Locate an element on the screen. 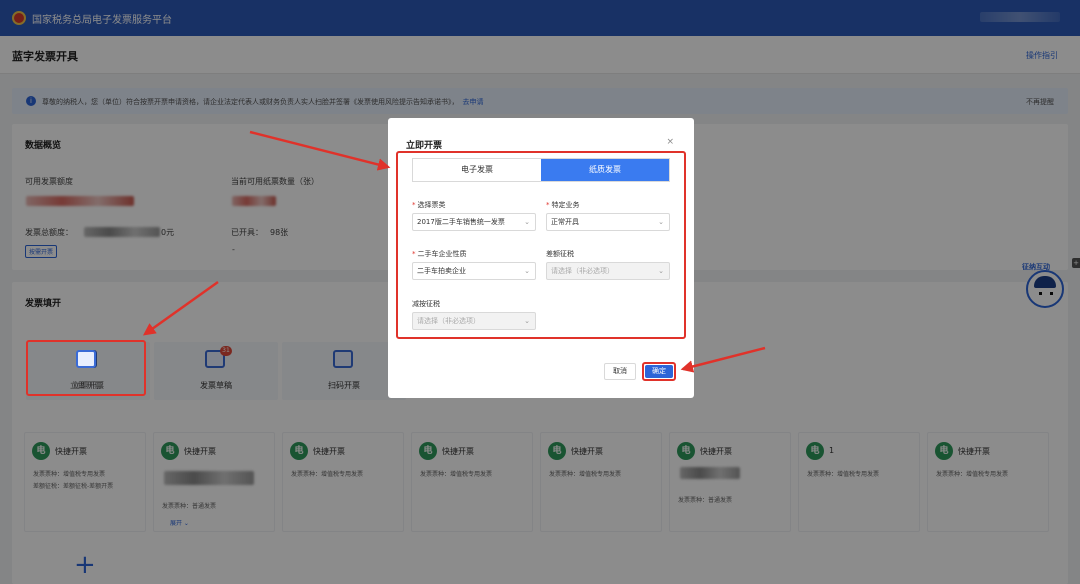 Image resolution: width=1080 pixels, height=584 pixels. arrow-to-confirm is located at coordinates (723, 359).